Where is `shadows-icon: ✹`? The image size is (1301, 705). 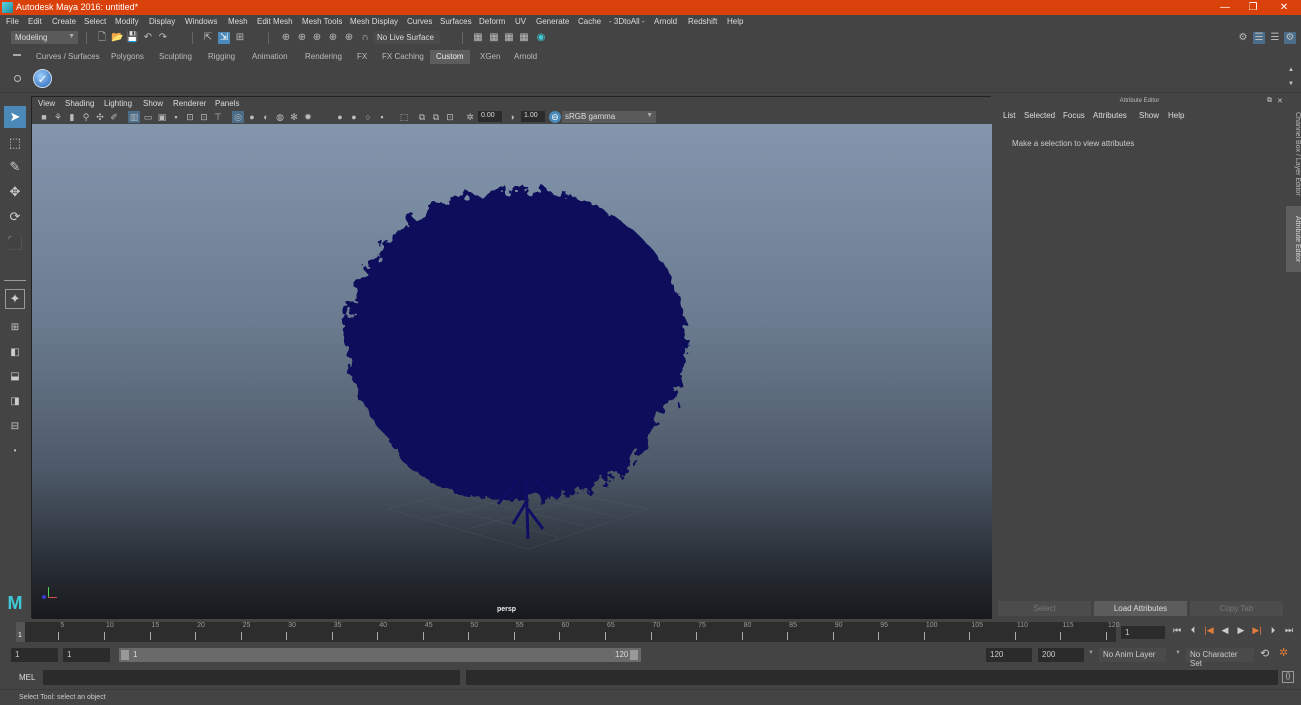 shadows-icon: ✹ is located at coordinates (308, 117).